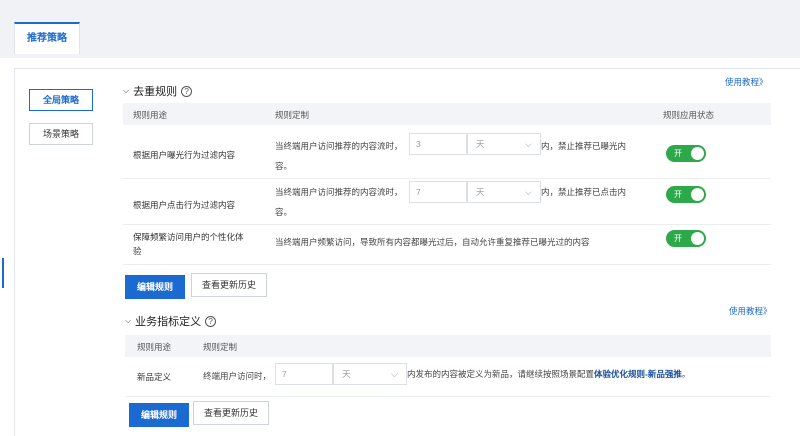  Describe the element at coordinates (184, 155) in the screenshot. I see `row-purpose: 根据用户曝光行为过滤内容` at that location.